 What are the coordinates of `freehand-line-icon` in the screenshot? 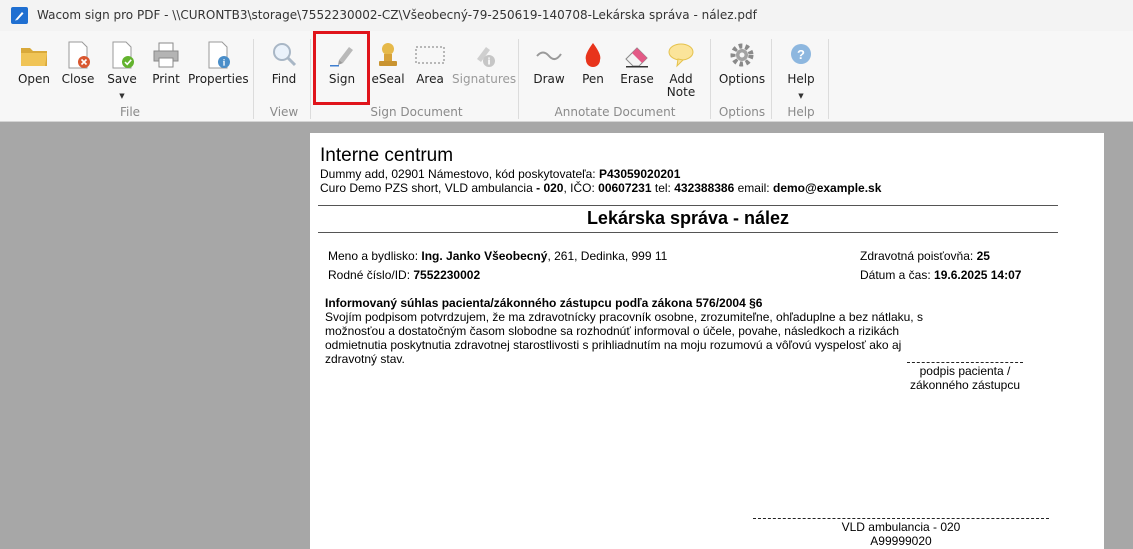 It's located at (549, 55).